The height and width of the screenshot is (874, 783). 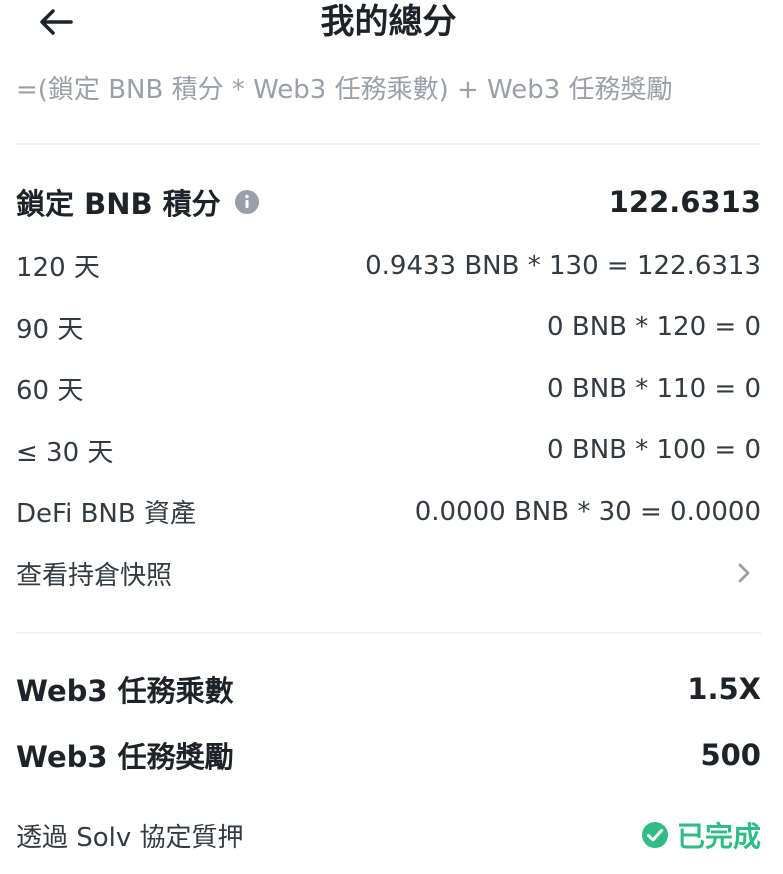 I want to click on chevron-right-icon, so click(x=744, y=573).